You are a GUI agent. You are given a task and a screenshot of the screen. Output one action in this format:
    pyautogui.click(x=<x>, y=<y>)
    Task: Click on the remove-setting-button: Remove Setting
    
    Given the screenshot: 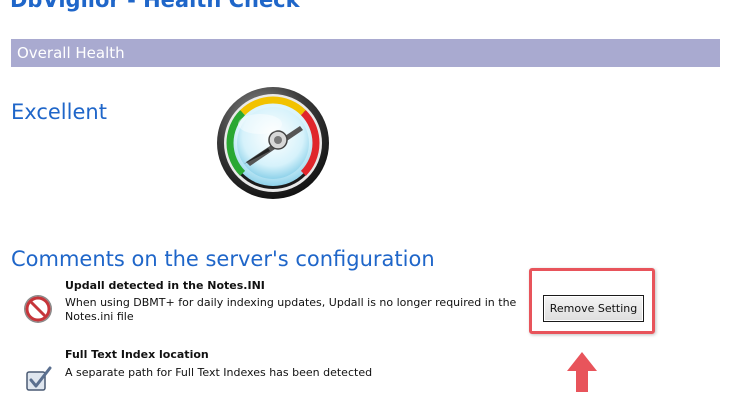 What is the action you would take?
    pyautogui.click(x=593, y=308)
    